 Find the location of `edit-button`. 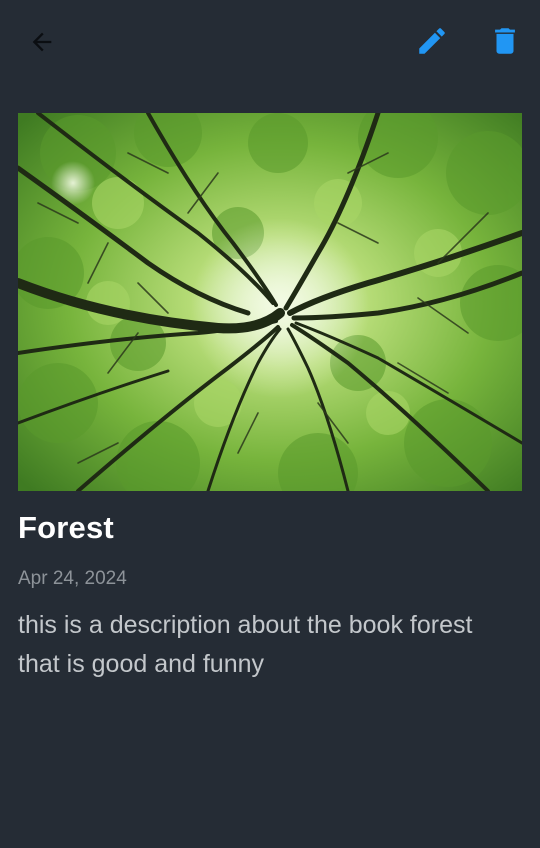

edit-button is located at coordinates (432, 41).